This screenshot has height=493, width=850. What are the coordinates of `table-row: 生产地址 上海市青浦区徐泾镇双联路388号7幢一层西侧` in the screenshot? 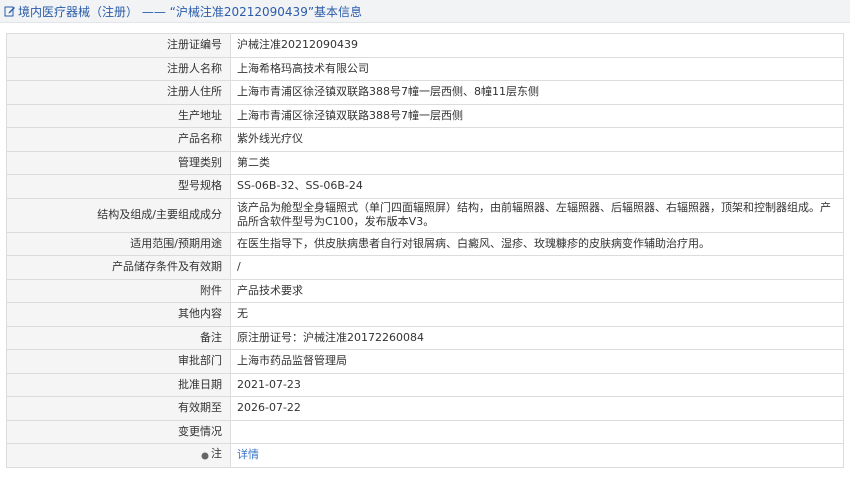 It's located at (425, 115).